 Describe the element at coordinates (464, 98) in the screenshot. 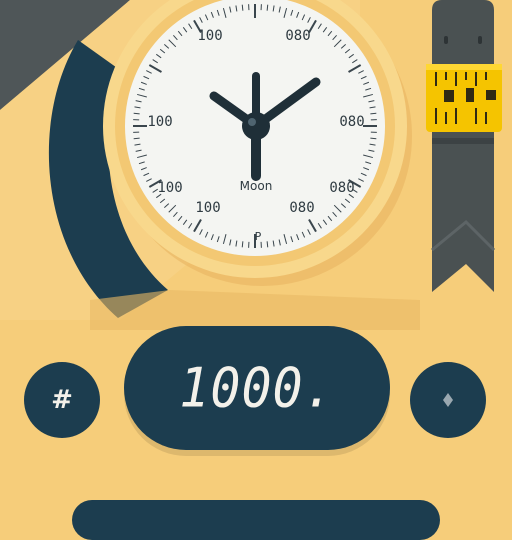

I see `tape-measure-band` at that location.